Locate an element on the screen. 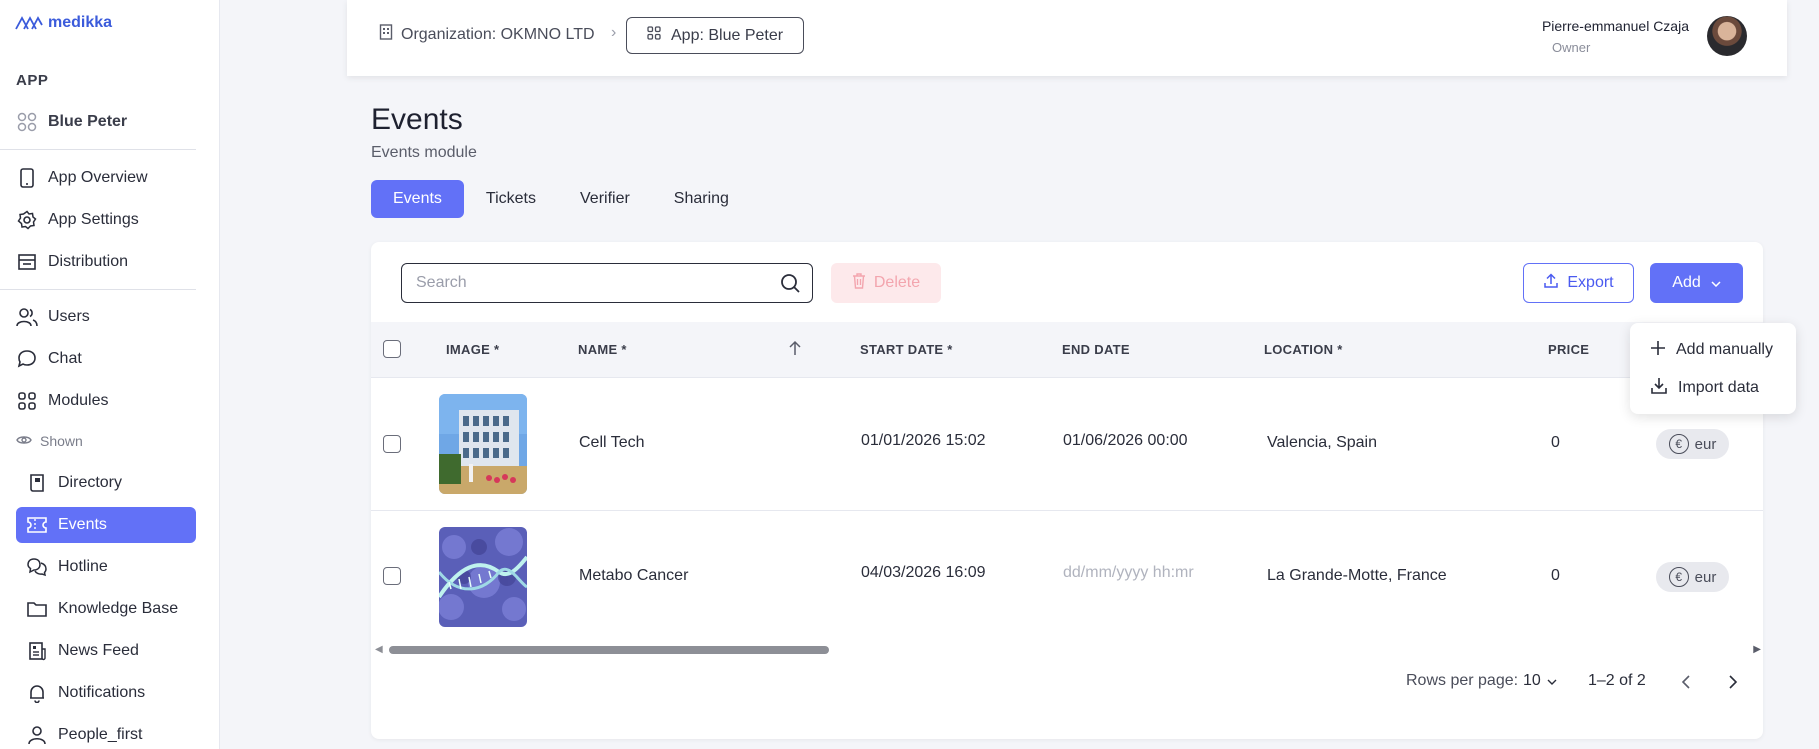  column-header-start-date: START DATE * is located at coordinates (906, 349).